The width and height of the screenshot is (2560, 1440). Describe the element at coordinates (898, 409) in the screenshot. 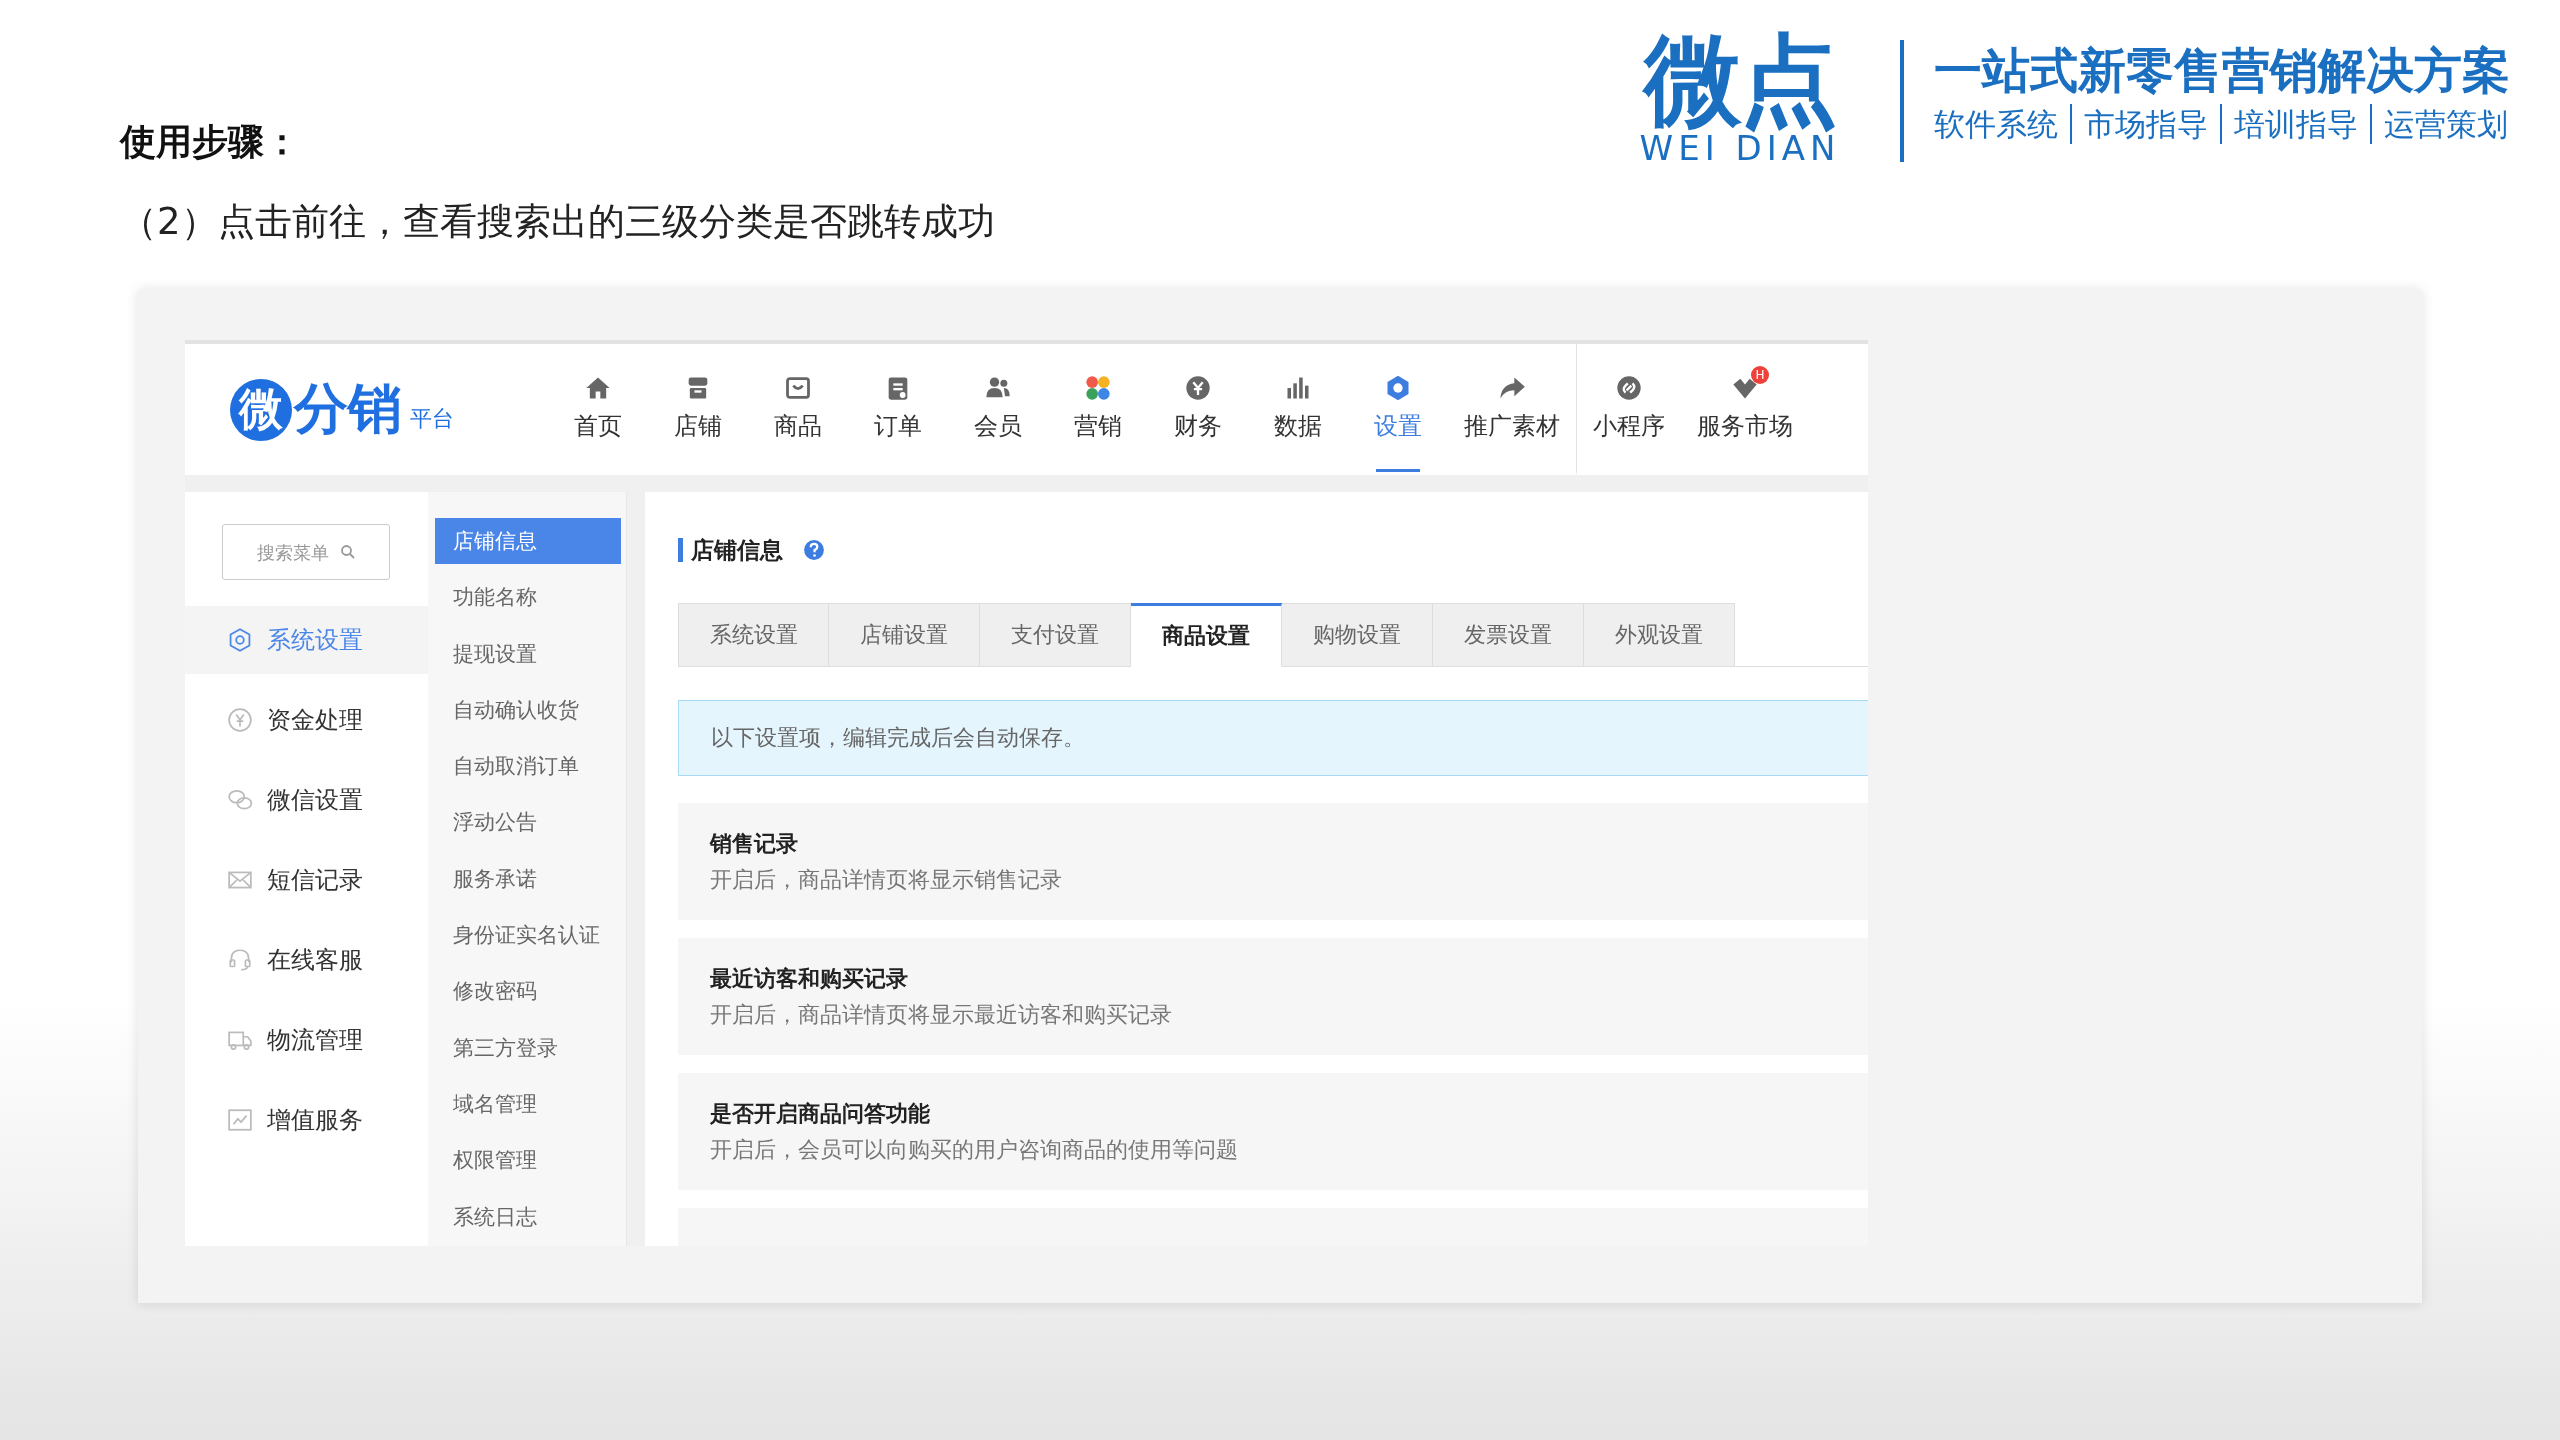

I see `nav-item: 订单` at that location.